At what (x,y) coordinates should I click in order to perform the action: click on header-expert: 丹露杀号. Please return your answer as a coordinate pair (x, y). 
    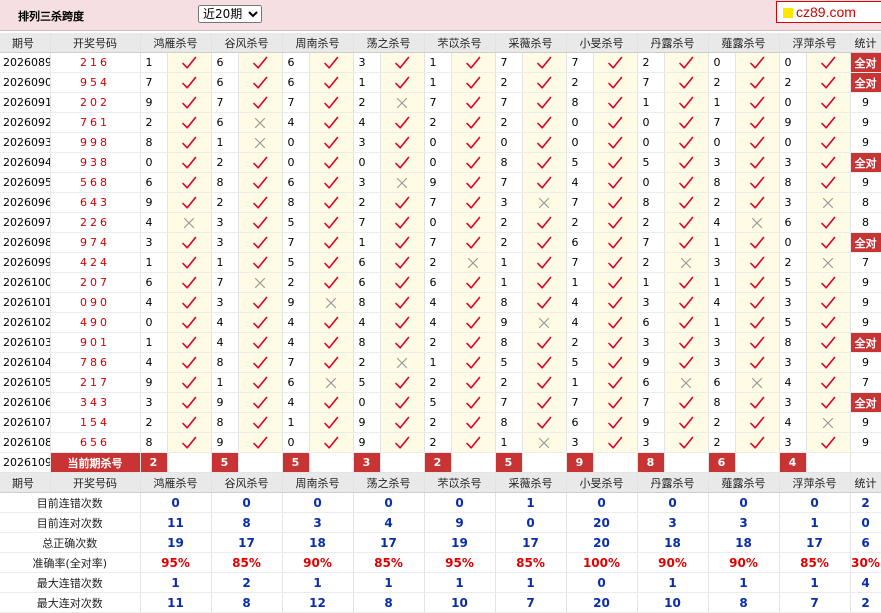
    Looking at the image, I should click on (673, 43).